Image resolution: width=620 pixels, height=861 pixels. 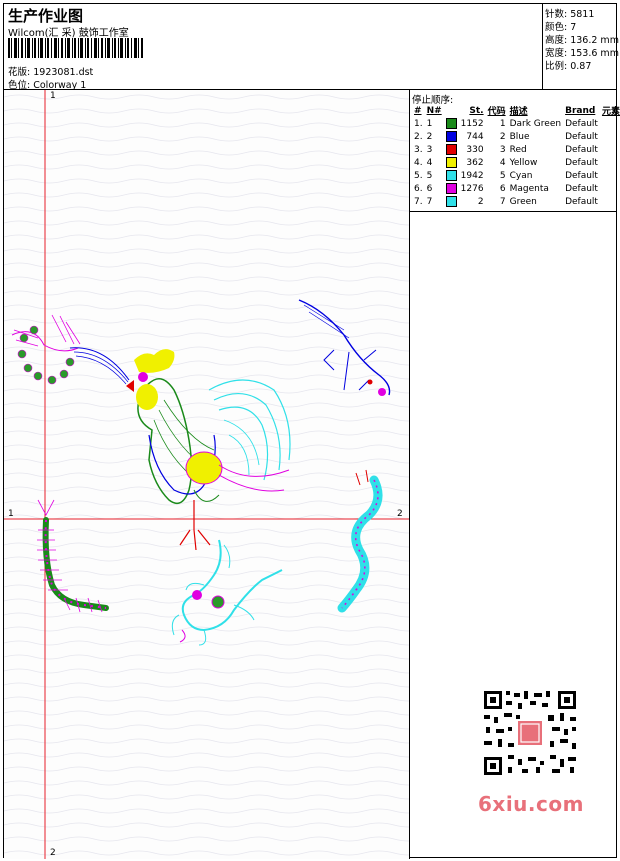 I want to click on col-header-description: 描述, so click(x=518, y=112).